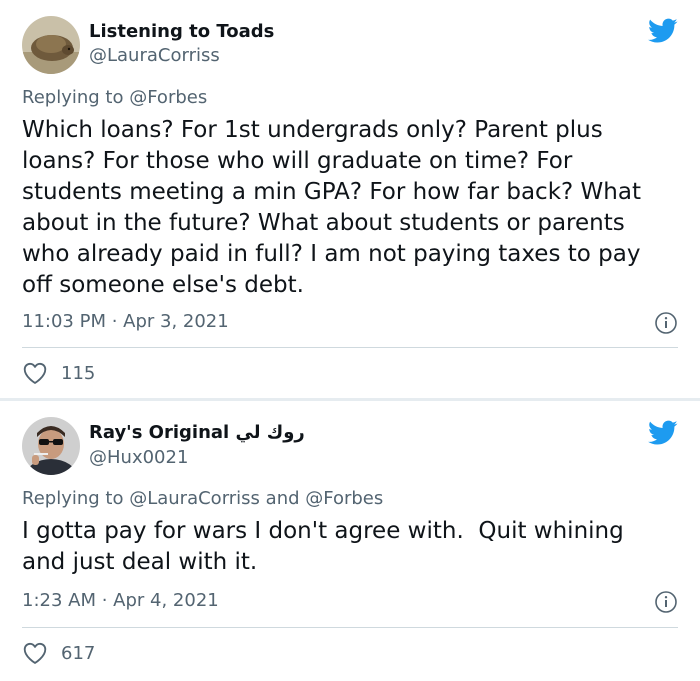  Describe the element at coordinates (125, 321) in the screenshot. I see `tweet-timestamp: 11:03 PM · Apr 3, 2021` at that location.